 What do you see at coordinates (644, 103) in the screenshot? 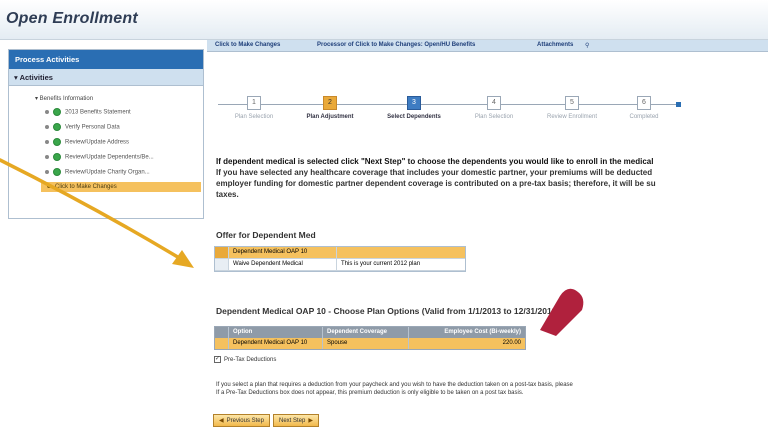
I see `step-number: 6` at bounding box center [644, 103].